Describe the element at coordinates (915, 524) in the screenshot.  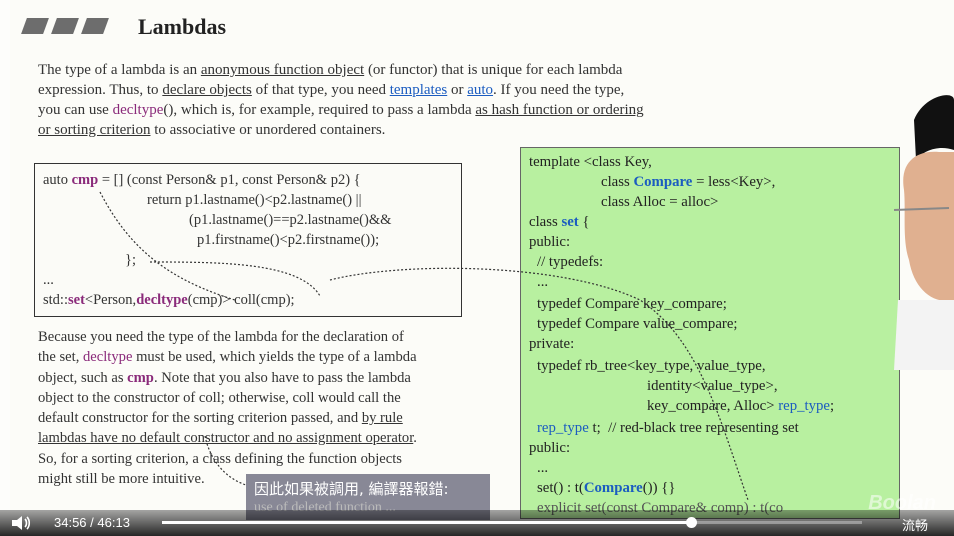
I see `quality-selector: 流畅` at that location.